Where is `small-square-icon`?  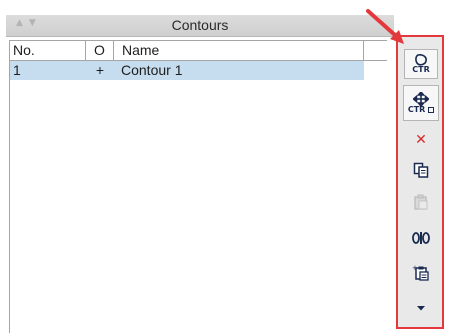
small-square-icon is located at coordinates (431, 109).